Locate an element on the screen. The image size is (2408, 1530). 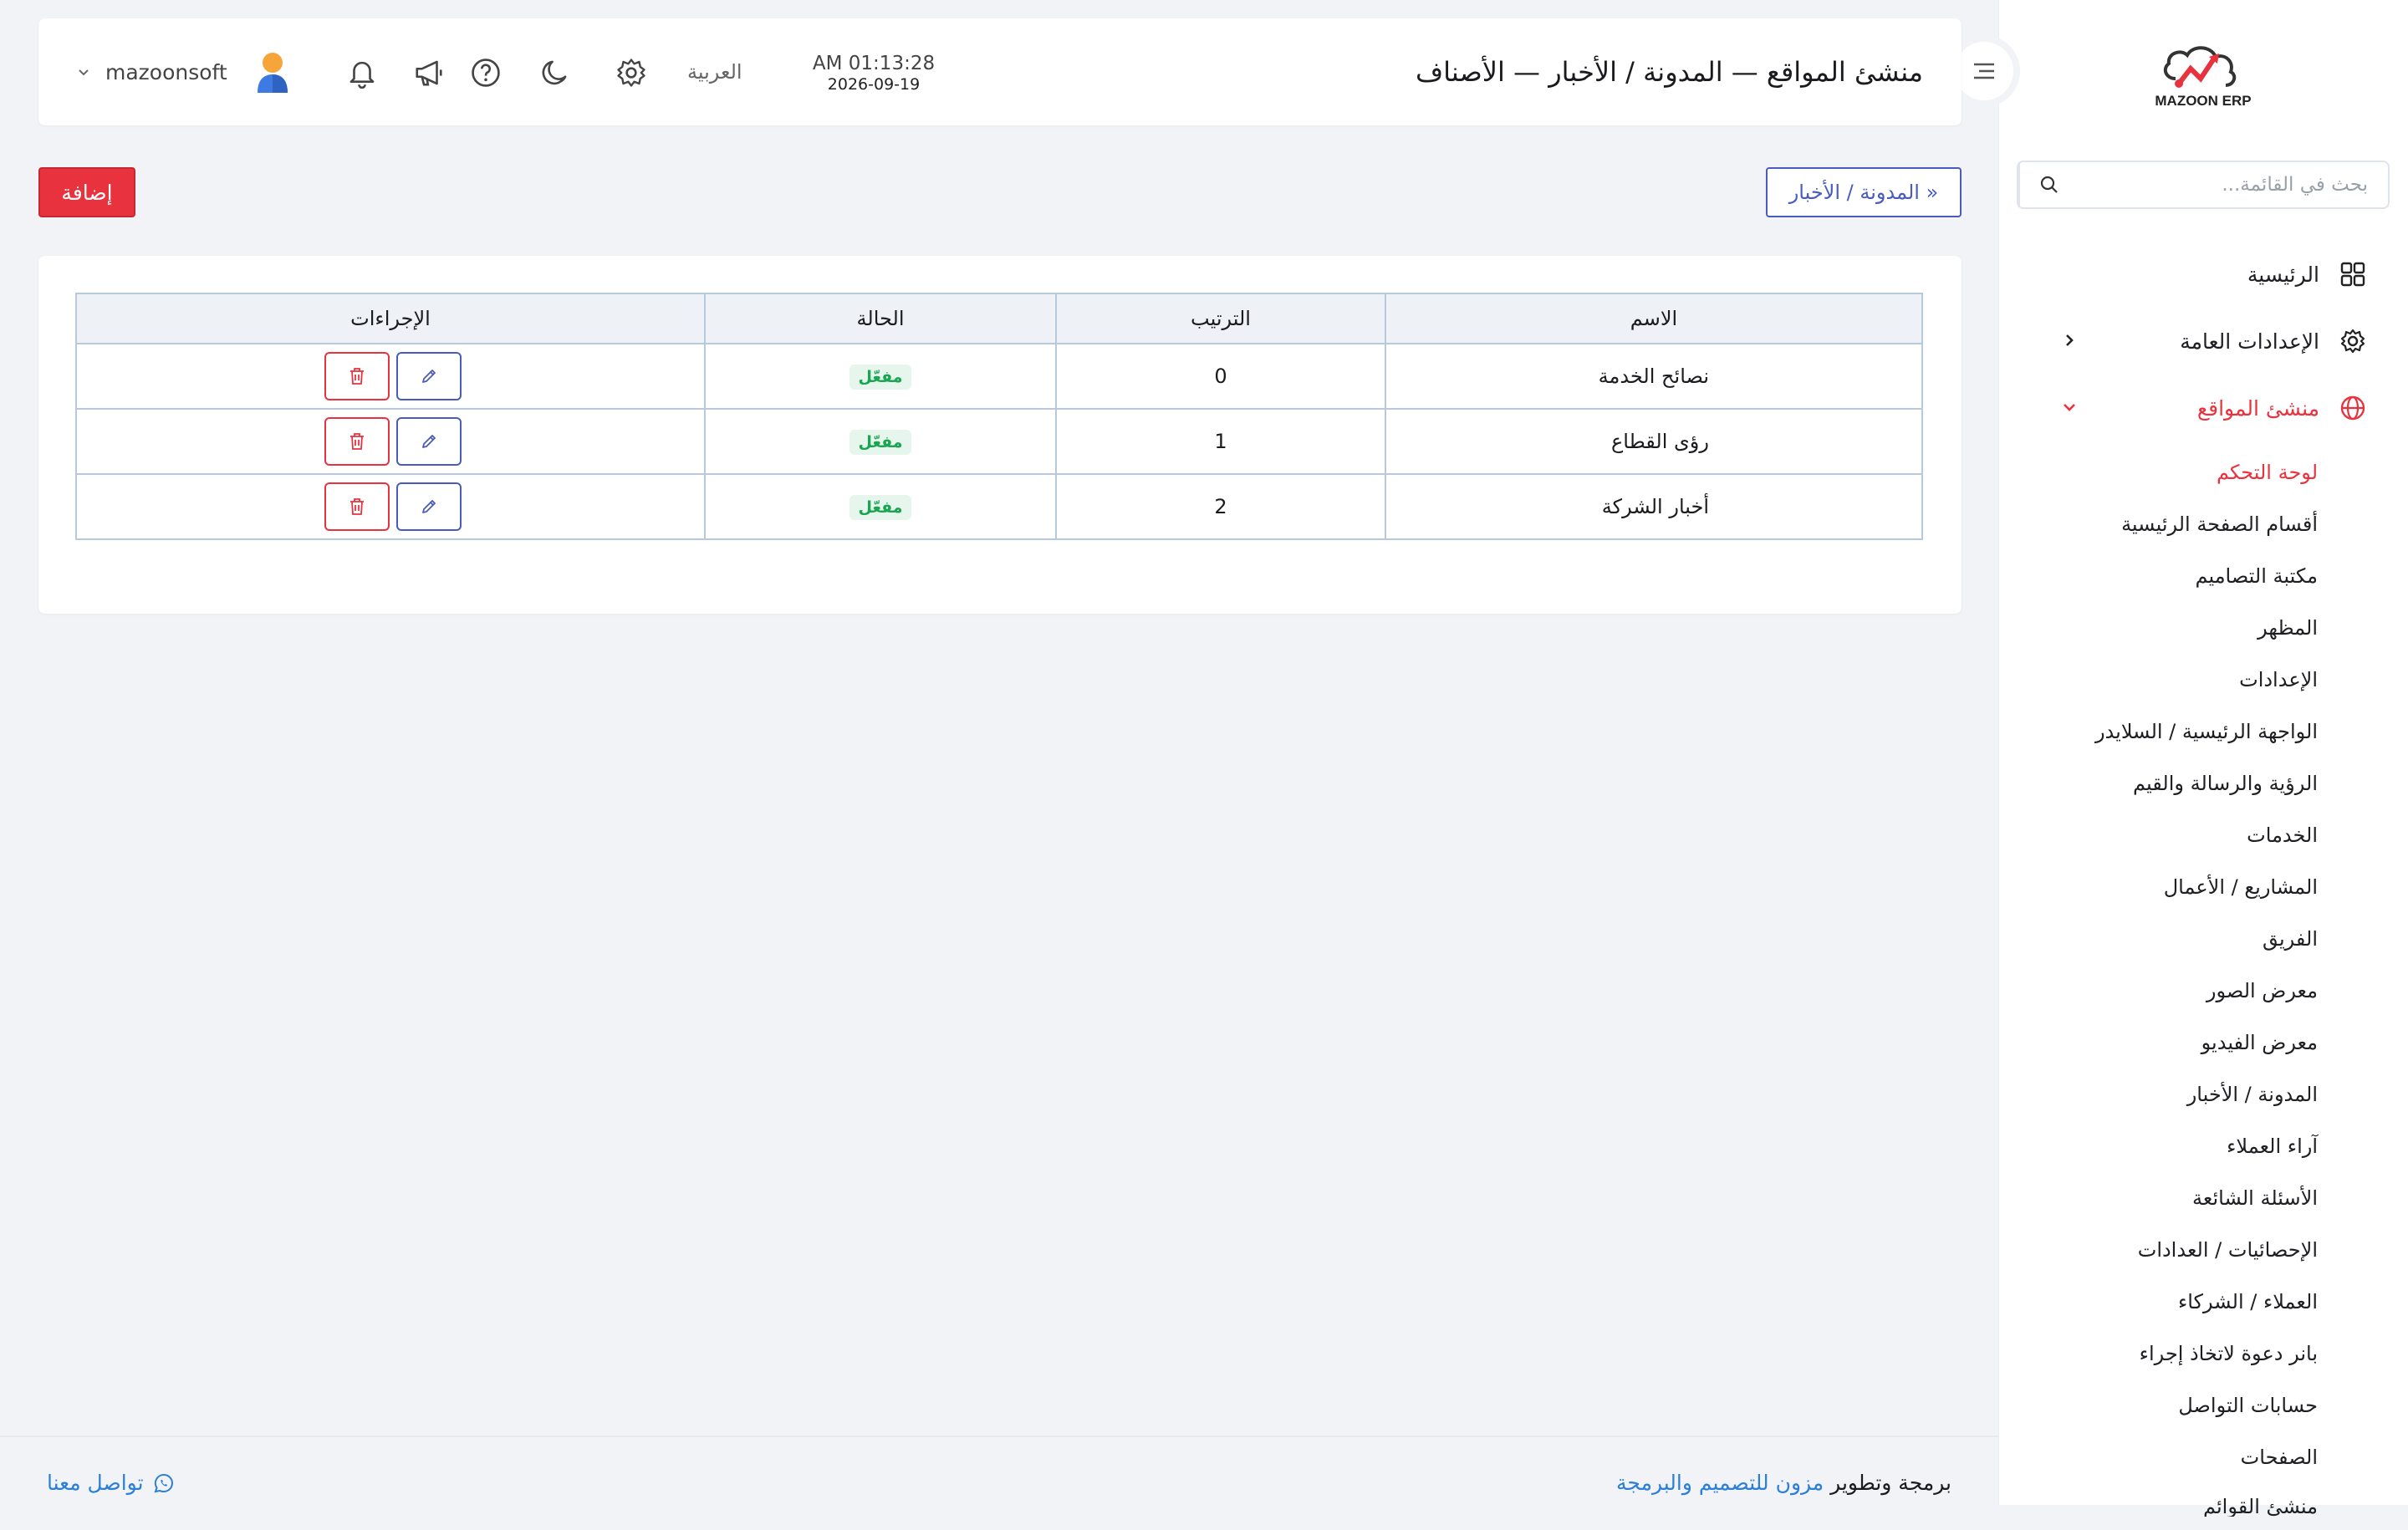
cell-order: 1 is located at coordinates (1220, 441).